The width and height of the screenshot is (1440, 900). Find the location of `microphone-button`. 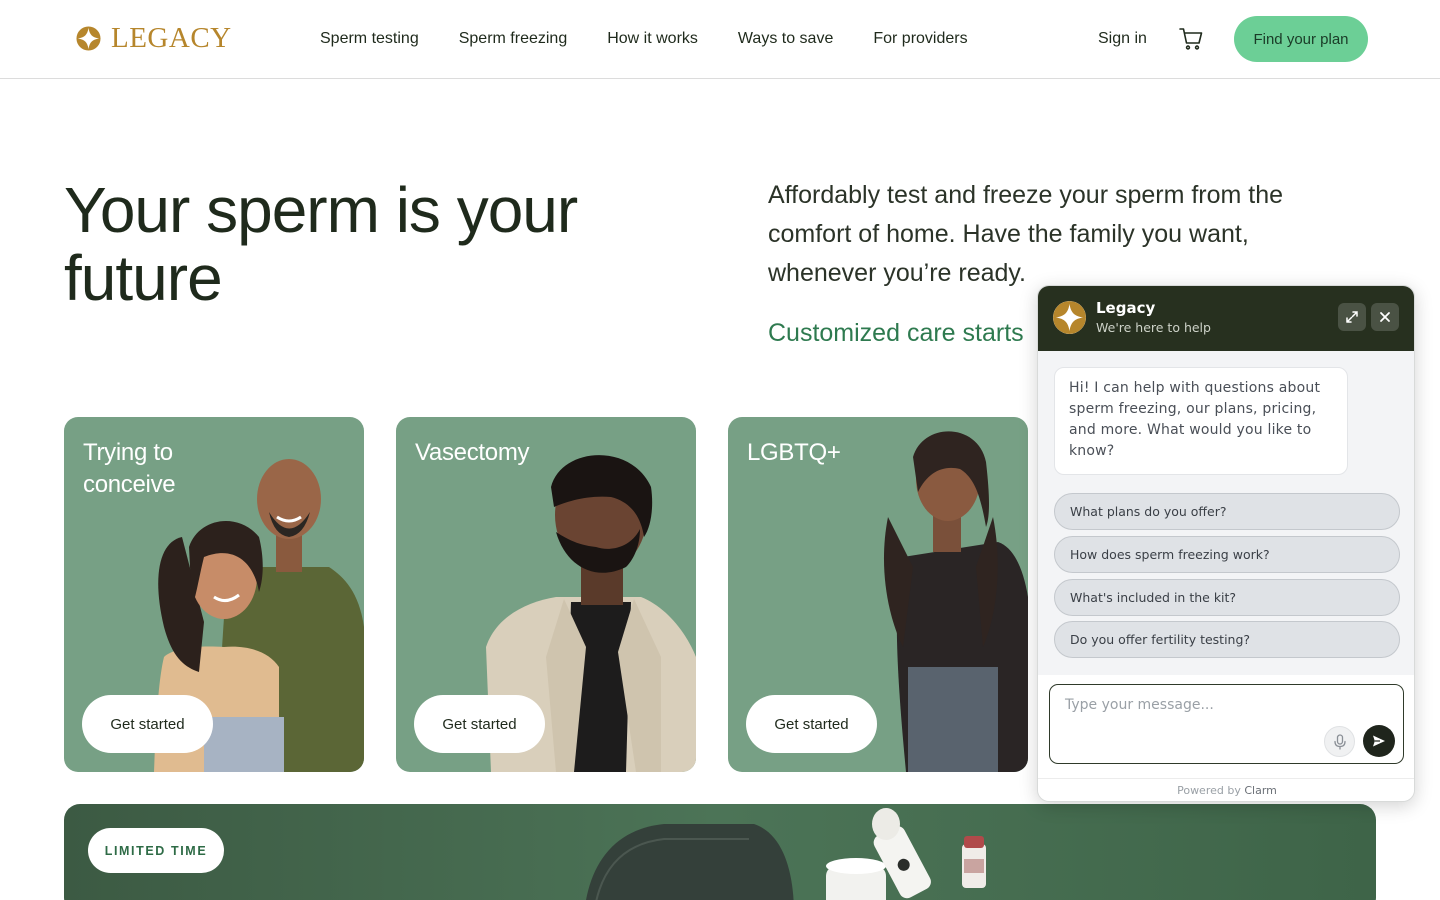

microphone-button is located at coordinates (1339, 741).